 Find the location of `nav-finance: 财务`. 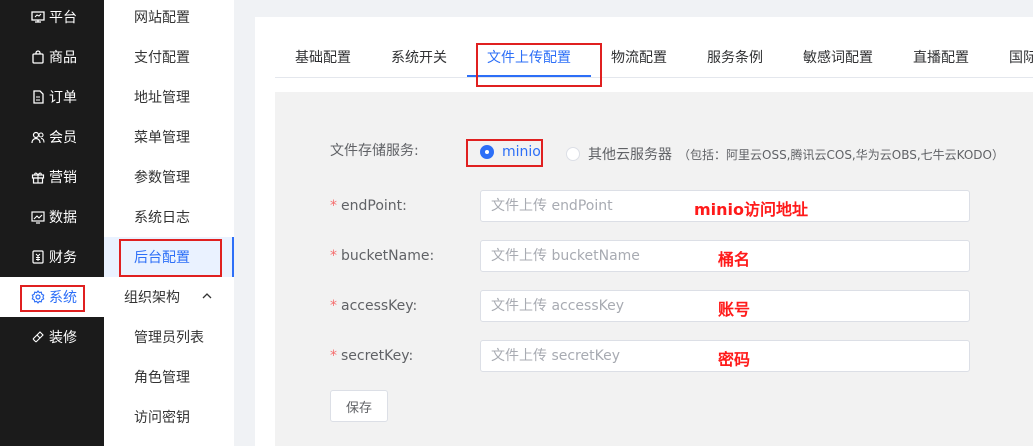

nav-finance: 财务 is located at coordinates (52, 257).